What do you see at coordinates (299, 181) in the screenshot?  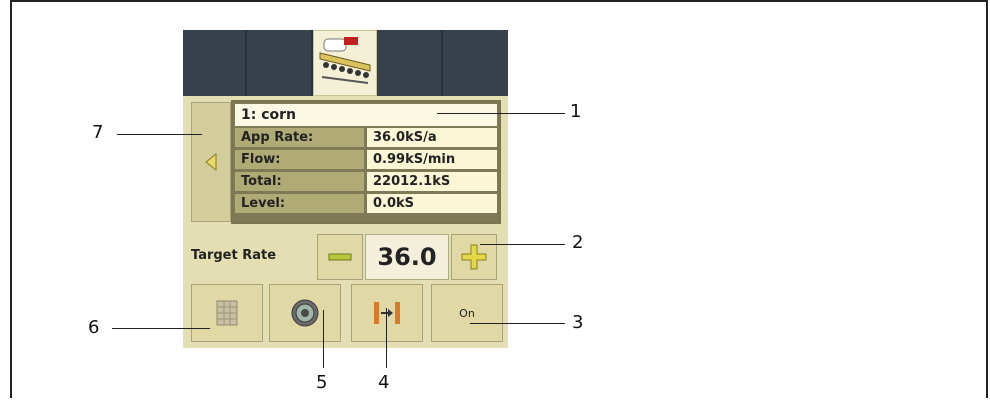 I see `total-label: Total:` at bounding box center [299, 181].